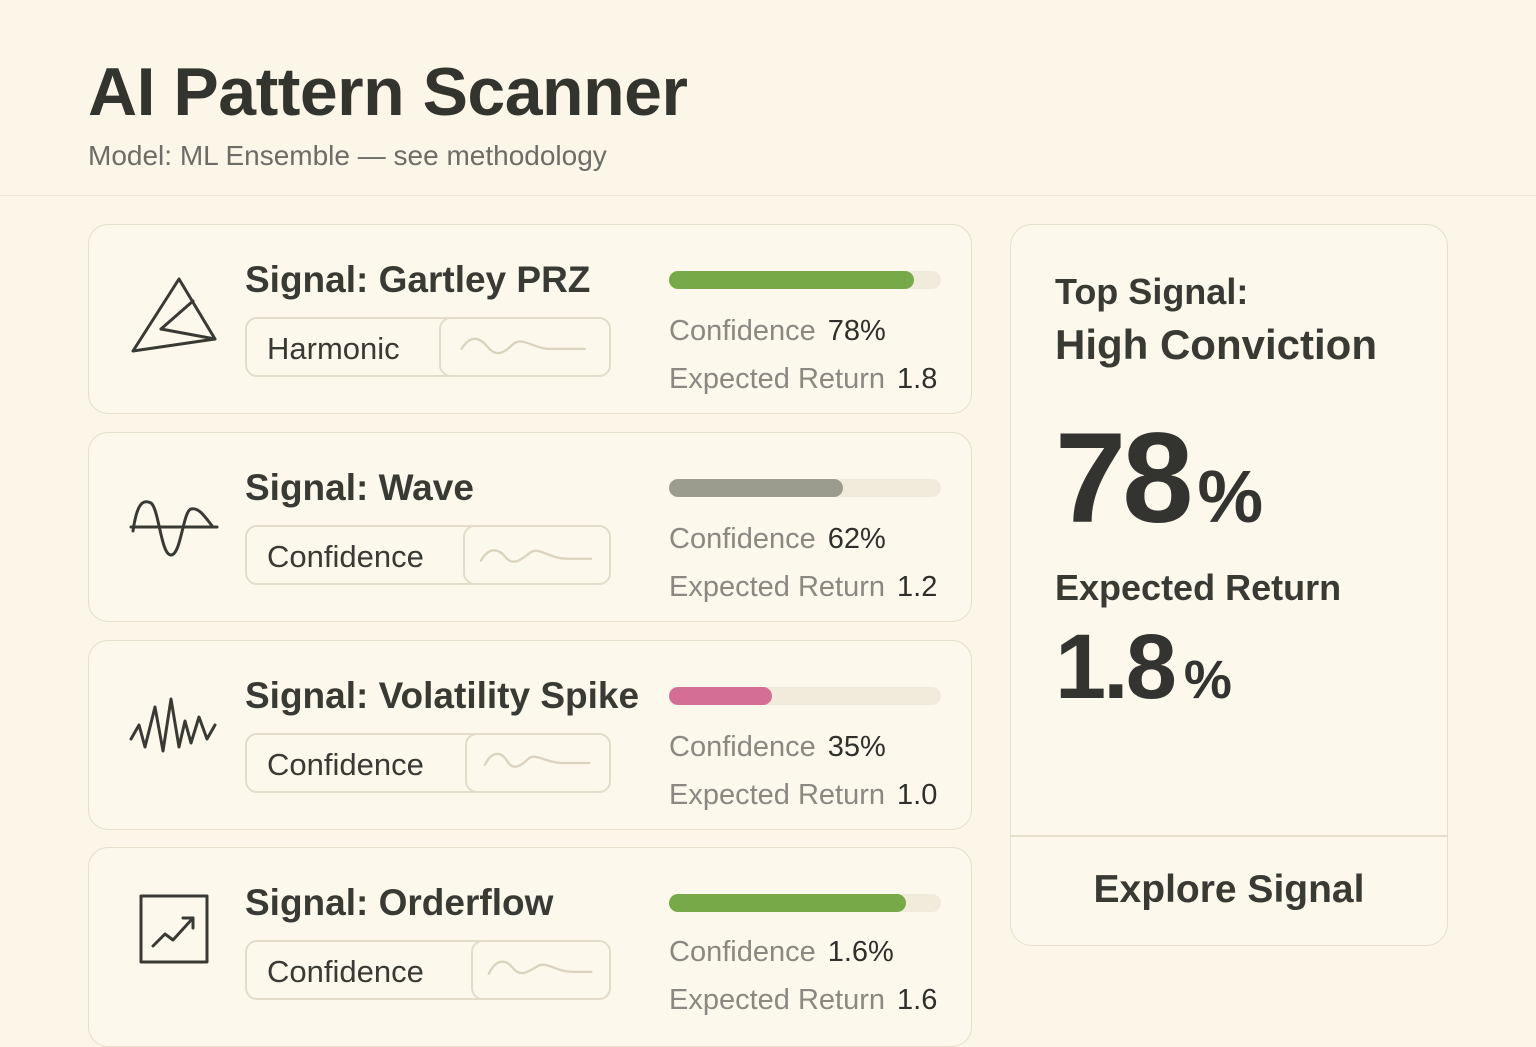  What do you see at coordinates (388, 92) in the screenshot?
I see `page-title: AI Pattern Scanner` at bounding box center [388, 92].